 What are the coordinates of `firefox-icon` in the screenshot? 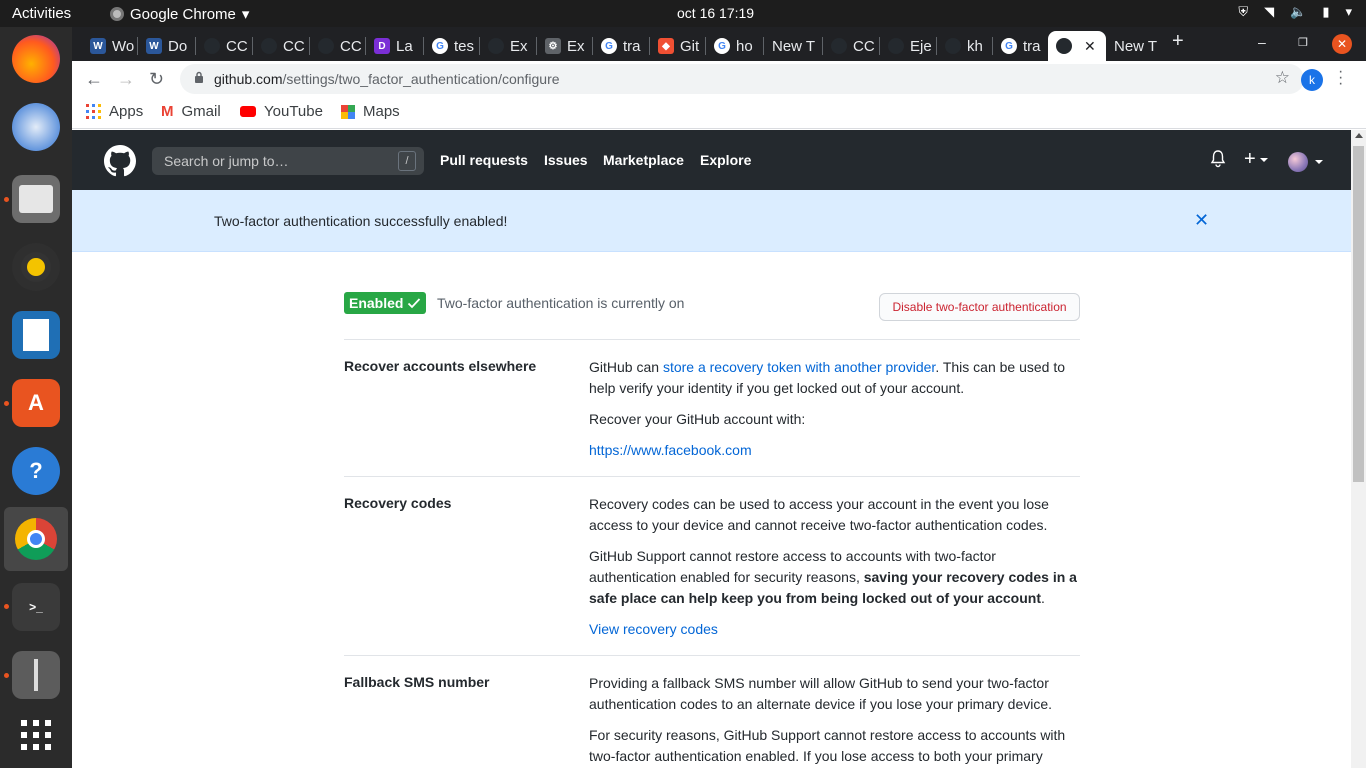 It's located at (36, 59).